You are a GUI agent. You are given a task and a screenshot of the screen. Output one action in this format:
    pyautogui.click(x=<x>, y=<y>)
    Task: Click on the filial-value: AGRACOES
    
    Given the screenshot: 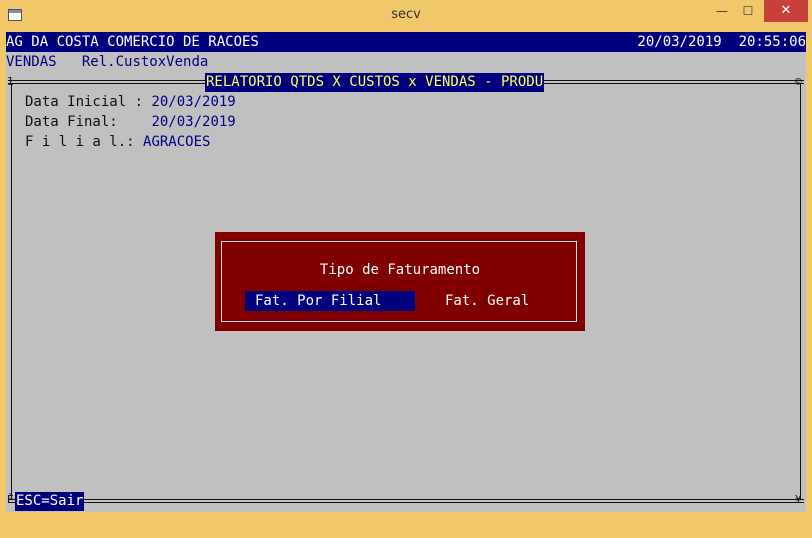 What is the action you would take?
    pyautogui.click(x=176, y=142)
    